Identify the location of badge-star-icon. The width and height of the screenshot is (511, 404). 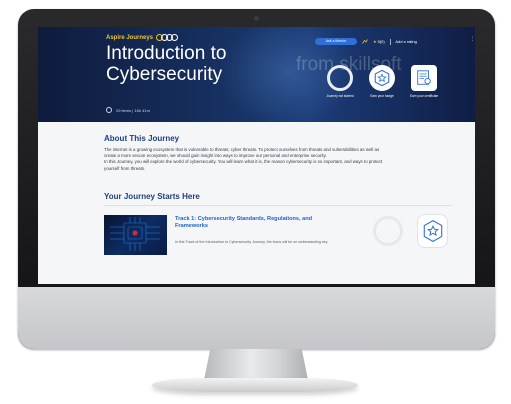
(382, 78).